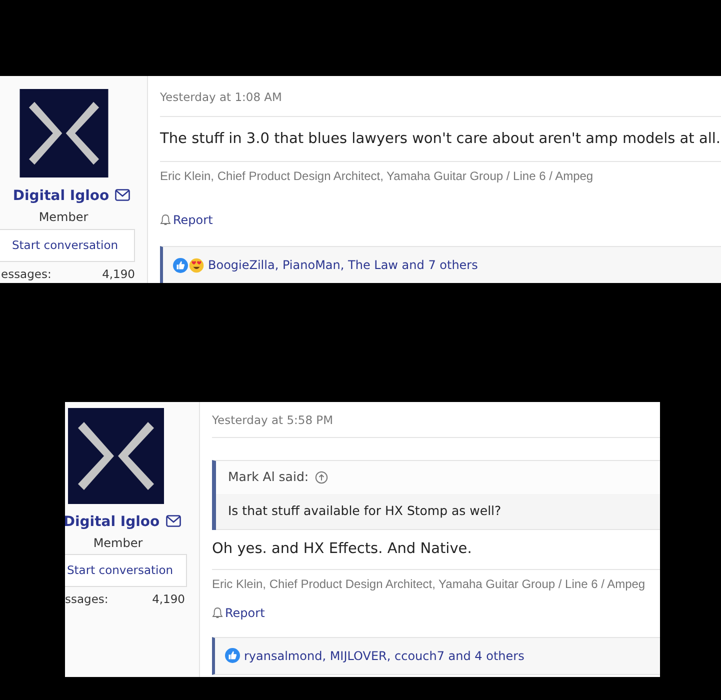  Describe the element at coordinates (384, 655) in the screenshot. I see `reaction-users-link: ryansalmond, MIJLOVER, ccouch7 and 4 others` at that location.